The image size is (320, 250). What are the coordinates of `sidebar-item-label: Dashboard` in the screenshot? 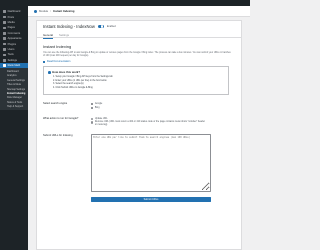 It's located at (14, 12).